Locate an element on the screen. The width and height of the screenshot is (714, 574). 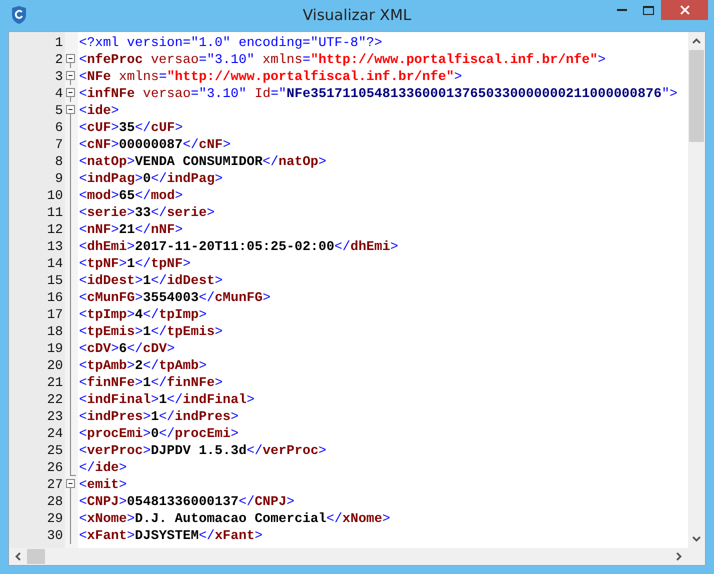
code-line: <NFe xmlns="http://www.portalfiscal.inf.br/nfe"> is located at coordinates (270, 76).